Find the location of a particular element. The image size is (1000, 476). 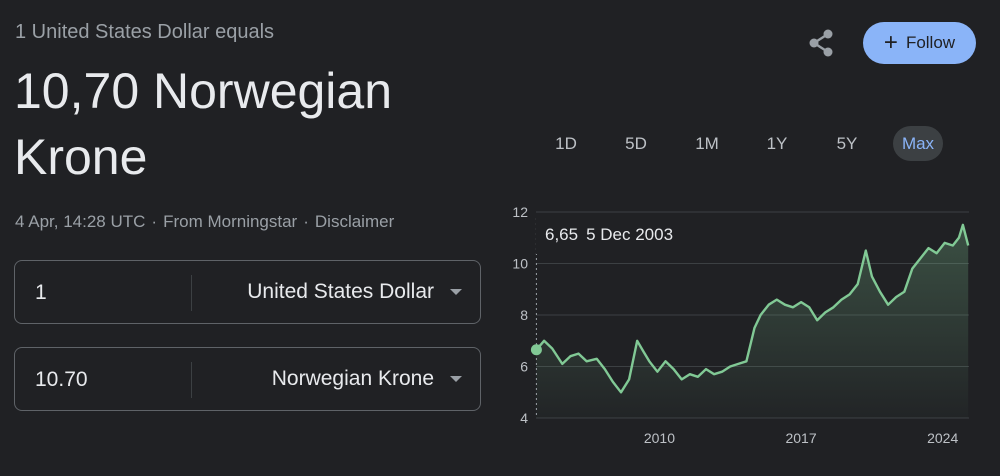

to-amount-input: 10.70 is located at coordinates (61, 380).